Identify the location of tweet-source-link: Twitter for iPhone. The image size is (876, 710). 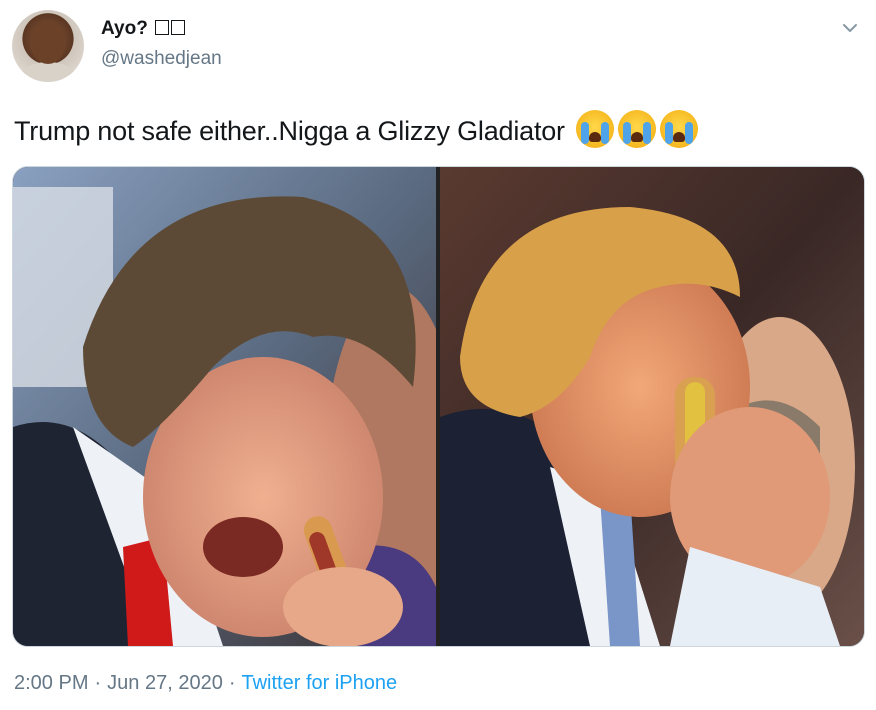
(319, 683).